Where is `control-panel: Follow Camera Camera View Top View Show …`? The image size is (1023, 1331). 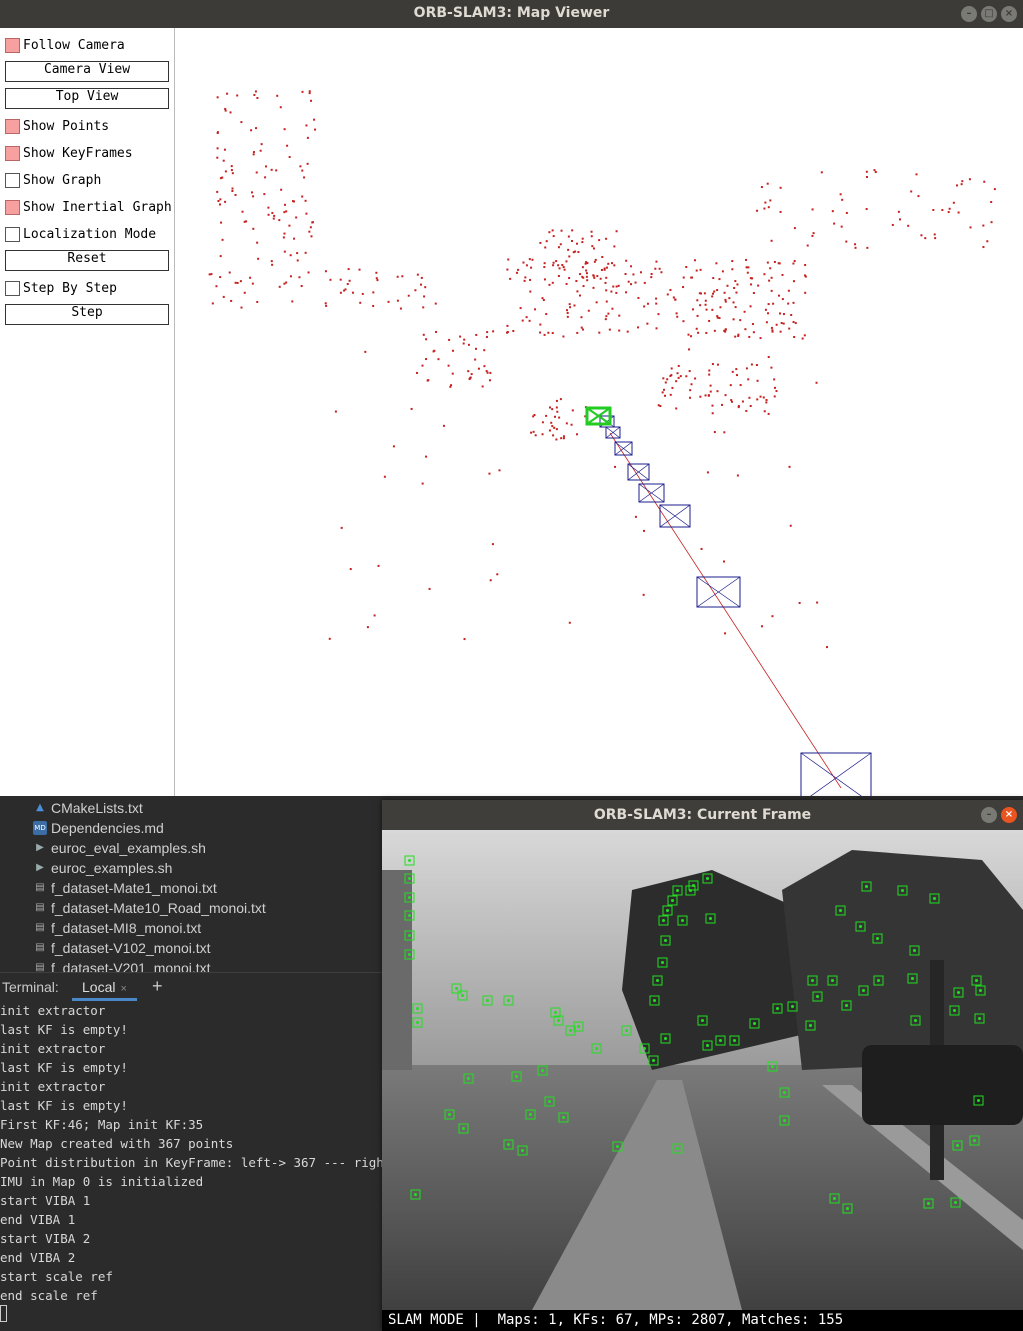
control-panel: Follow Camera Camera View Top View Show … is located at coordinates (87, 412).